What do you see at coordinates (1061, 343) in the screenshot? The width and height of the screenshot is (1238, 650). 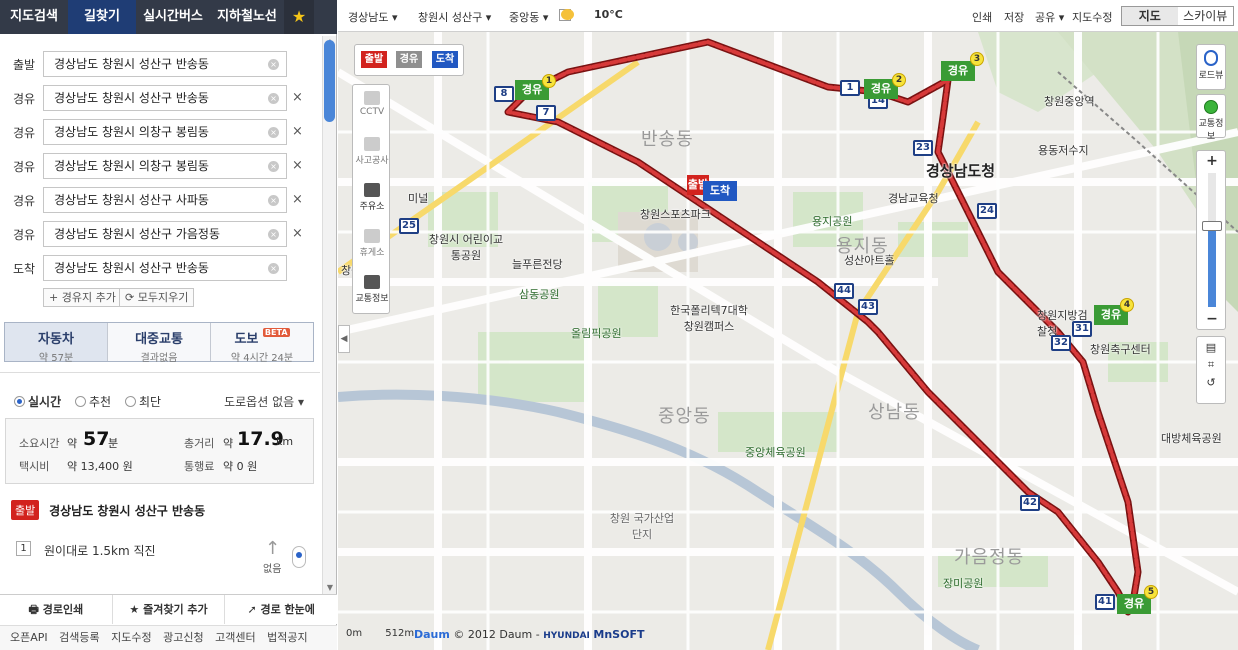 I see `route-marker: 32` at bounding box center [1061, 343].